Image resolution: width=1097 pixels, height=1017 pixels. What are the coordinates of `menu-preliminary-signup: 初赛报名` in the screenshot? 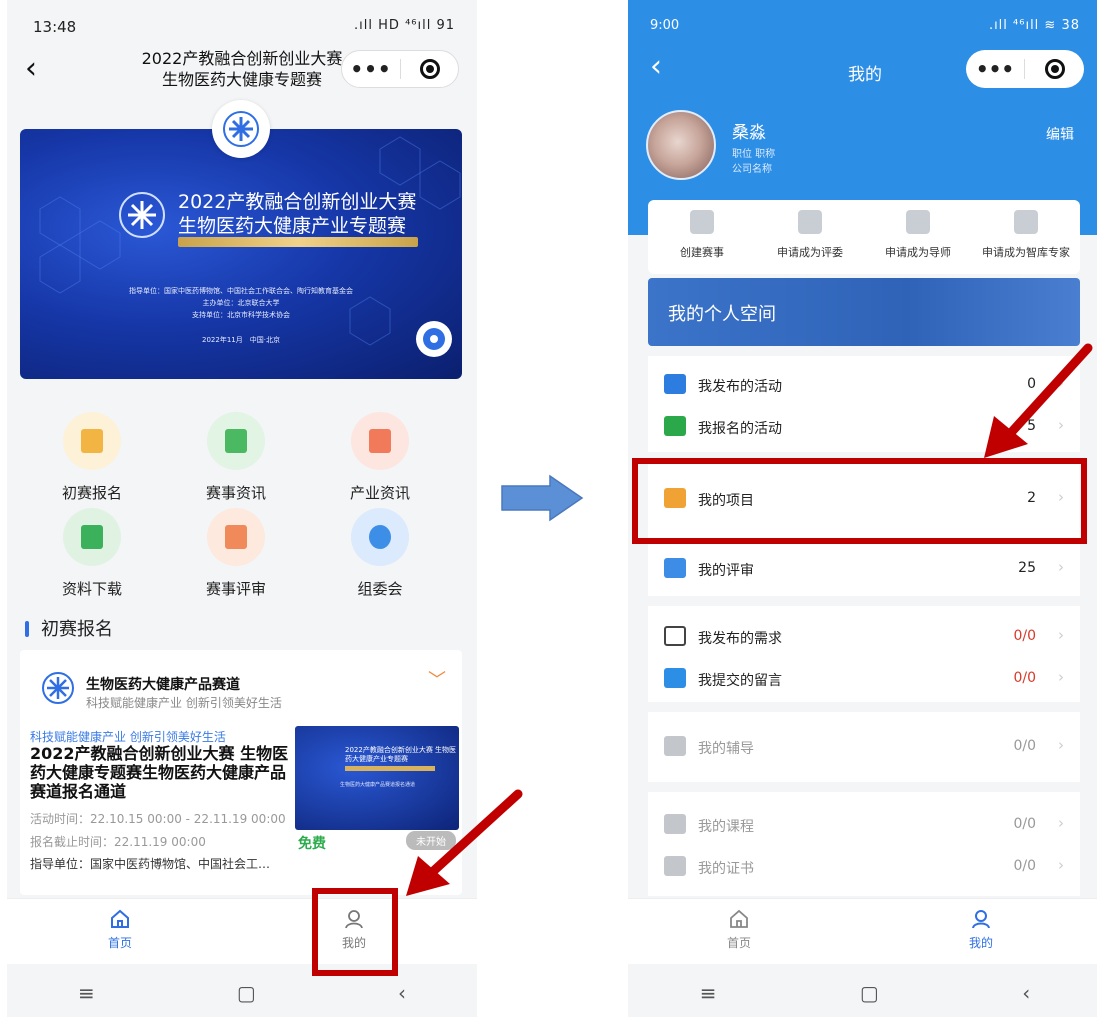 It's located at (92, 457).